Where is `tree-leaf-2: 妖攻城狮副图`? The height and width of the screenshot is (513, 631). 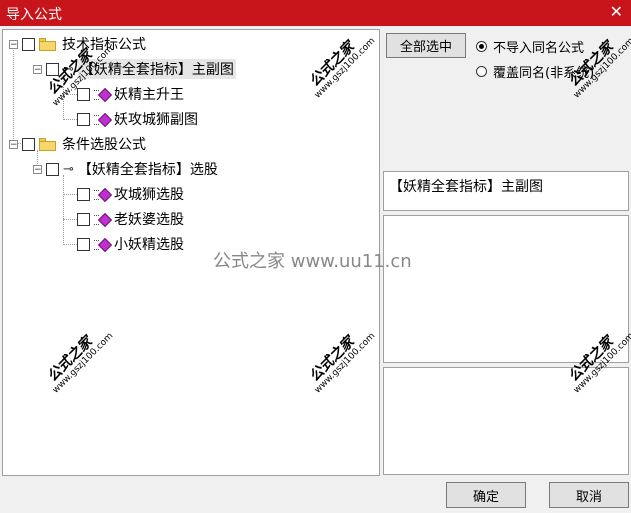
tree-leaf-2: 妖攻城狮副图 is located at coordinates (137, 119).